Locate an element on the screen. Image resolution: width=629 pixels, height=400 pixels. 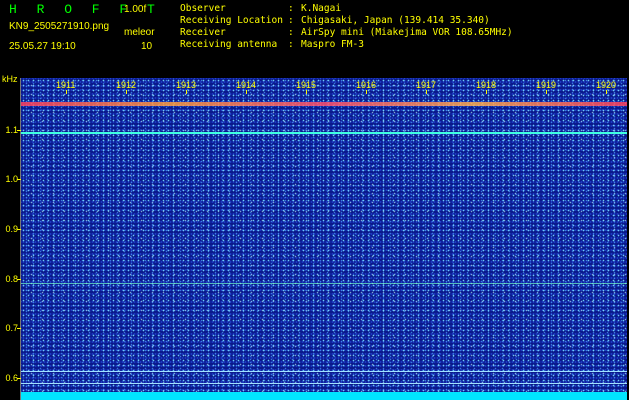
x-tick-label: 1915 is located at coordinates (306, 85).